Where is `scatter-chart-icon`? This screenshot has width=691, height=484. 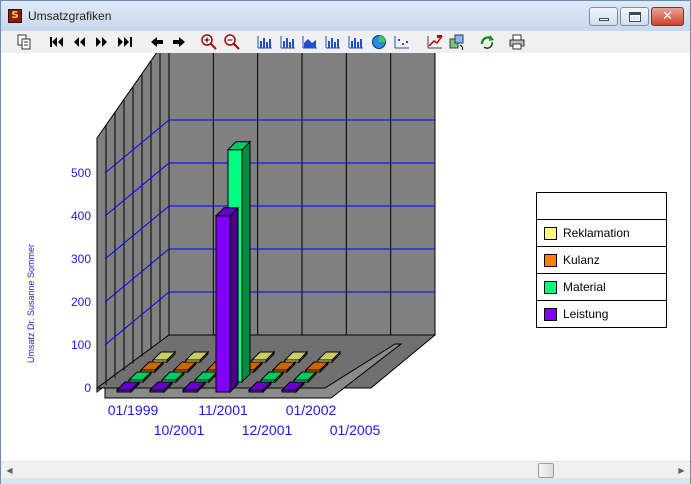 scatter-chart-icon is located at coordinates (401, 42).